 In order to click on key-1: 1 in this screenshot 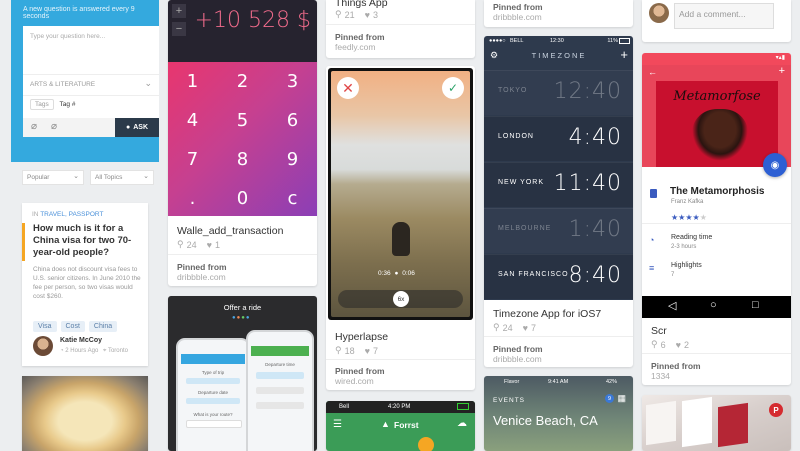, I will do `click(192, 81)`.